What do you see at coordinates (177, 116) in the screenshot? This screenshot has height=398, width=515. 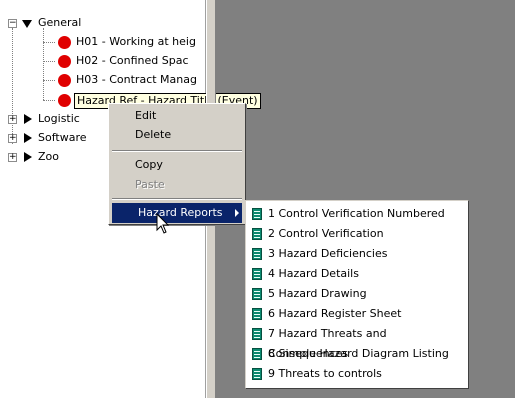 I see `menu-item-edit: Edit` at bounding box center [177, 116].